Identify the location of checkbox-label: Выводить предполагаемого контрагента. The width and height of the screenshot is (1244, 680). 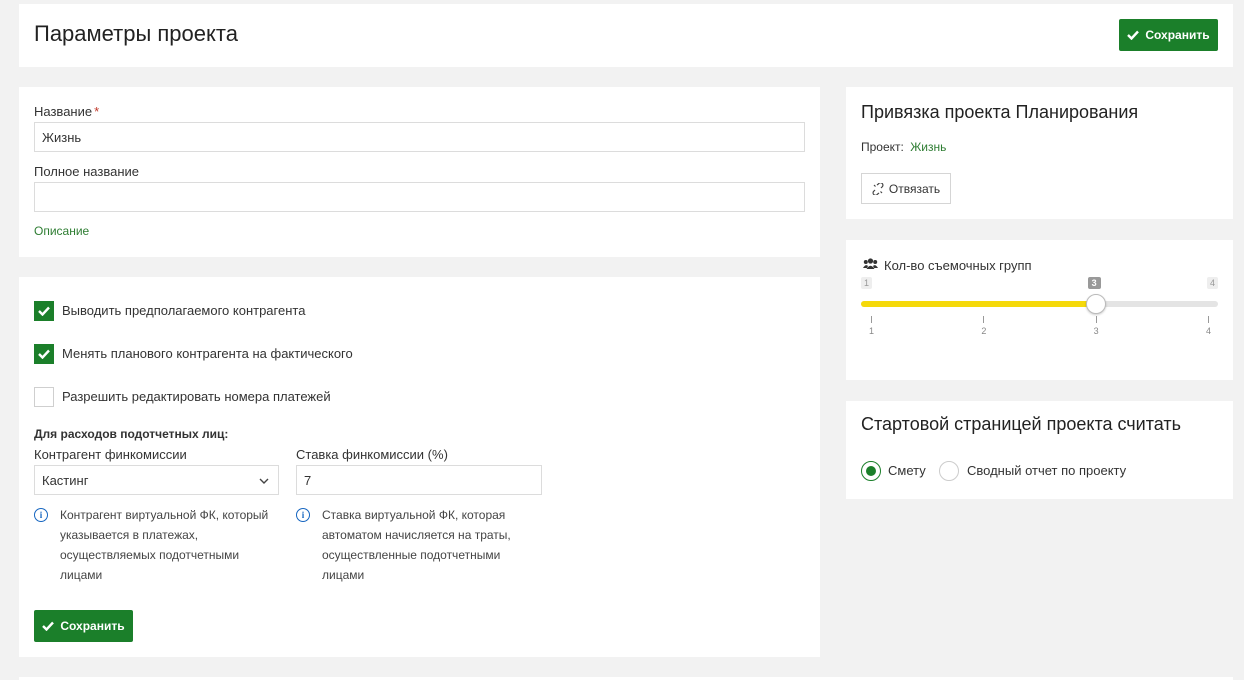
(184, 310).